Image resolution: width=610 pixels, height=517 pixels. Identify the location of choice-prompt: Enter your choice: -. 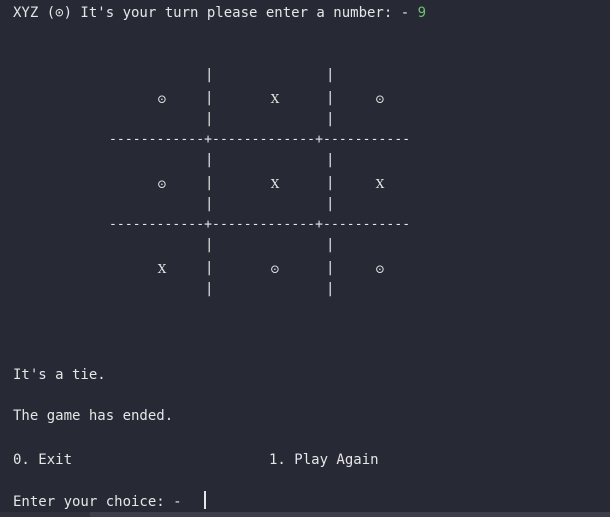
(97, 502).